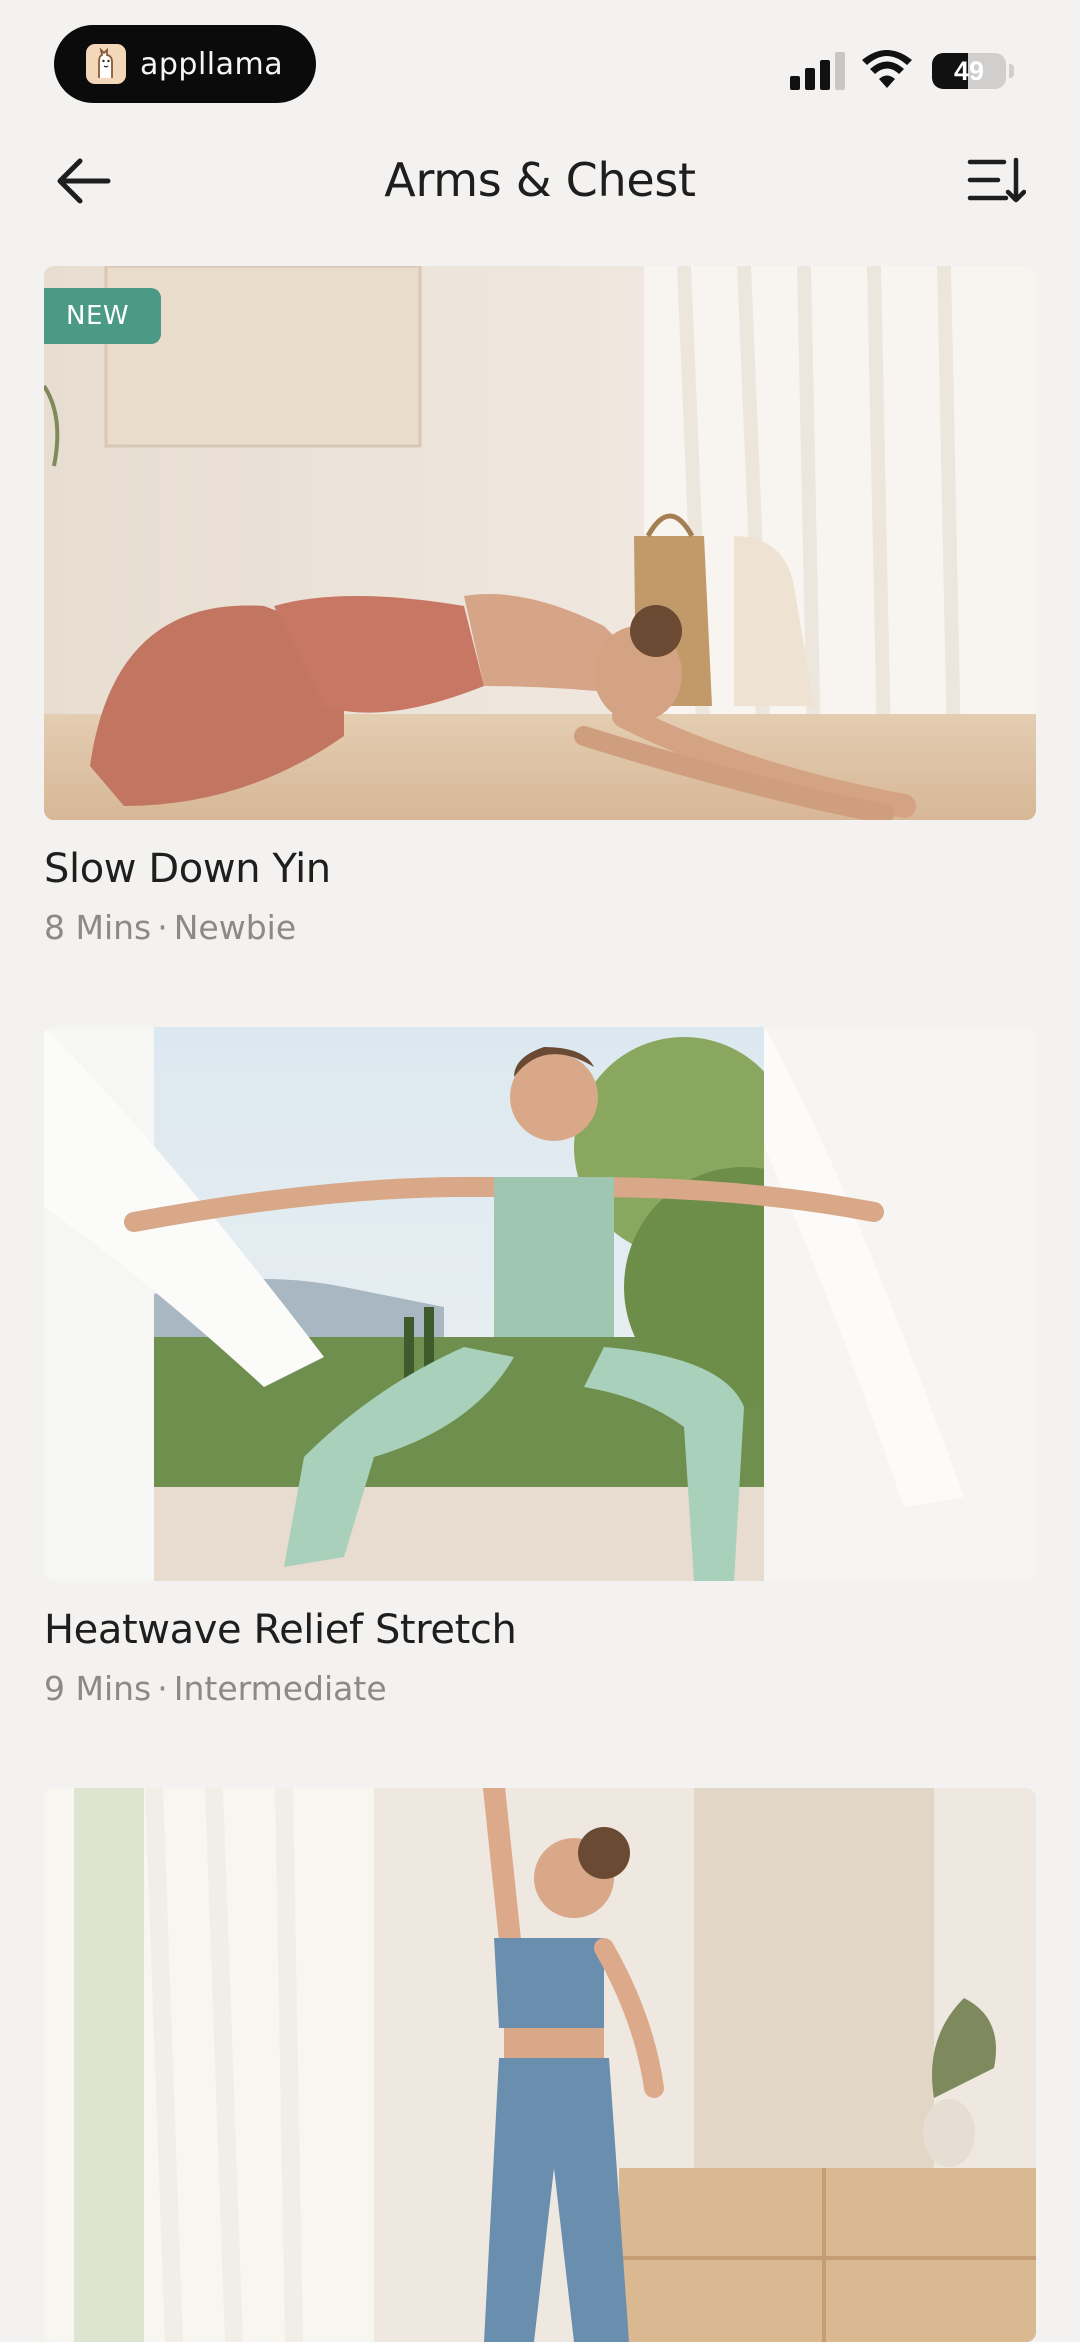  What do you see at coordinates (103, 316) in the screenshot?
I see `new-badge: NEW` at bounding box center [103, 316].